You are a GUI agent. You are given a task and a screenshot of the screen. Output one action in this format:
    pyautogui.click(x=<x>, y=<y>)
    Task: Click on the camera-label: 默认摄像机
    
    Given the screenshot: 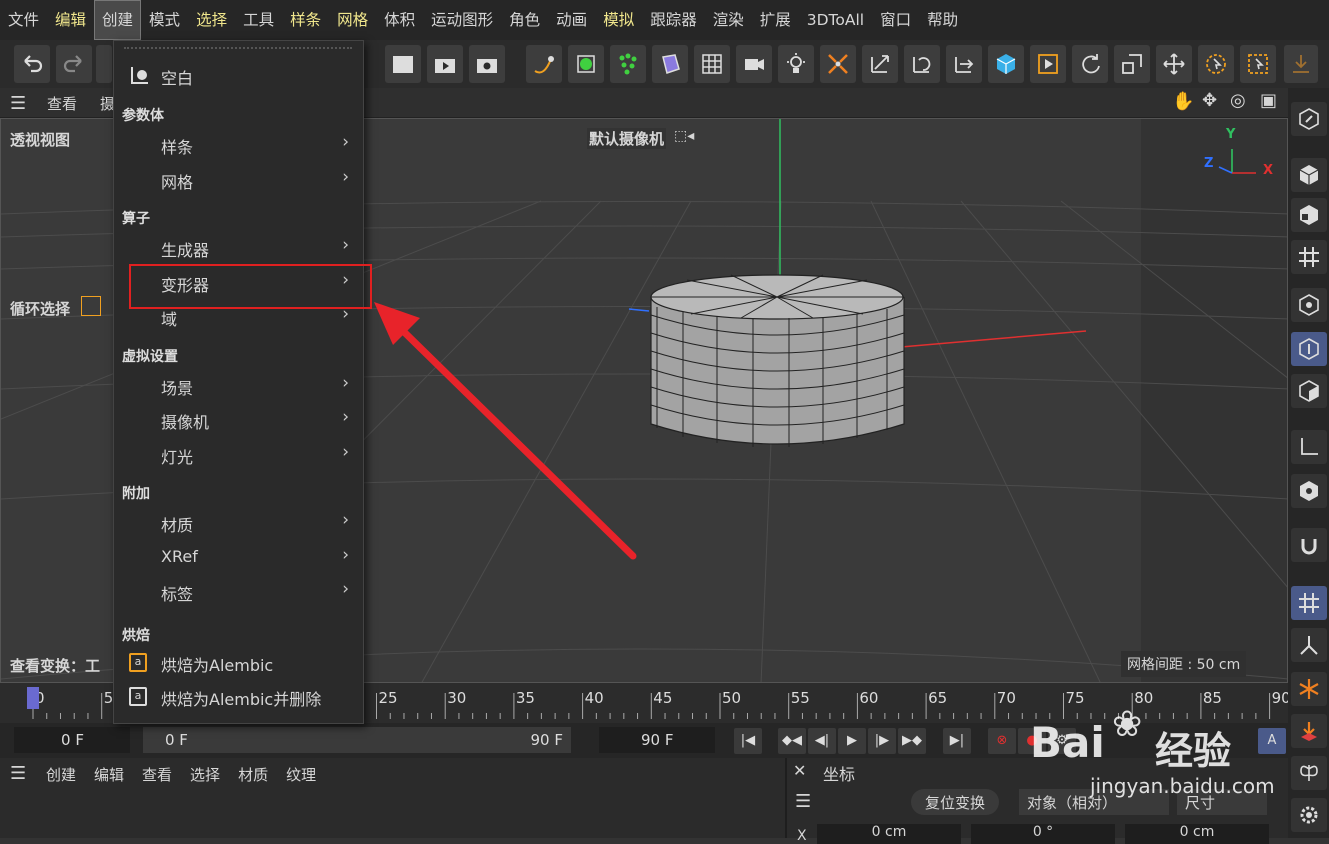 What is the action you would take?
    pyautogui.click(x=627, y=138)
    